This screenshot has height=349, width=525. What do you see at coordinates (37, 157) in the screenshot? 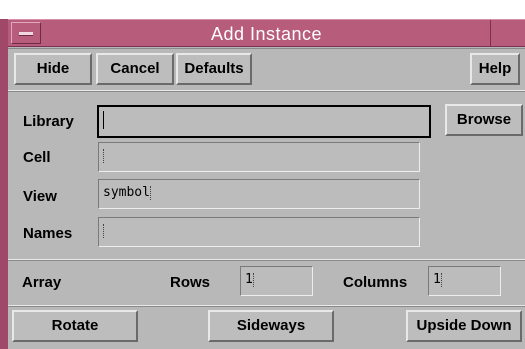
I see `cell-label: Cell` at bounding box center [37, 157].